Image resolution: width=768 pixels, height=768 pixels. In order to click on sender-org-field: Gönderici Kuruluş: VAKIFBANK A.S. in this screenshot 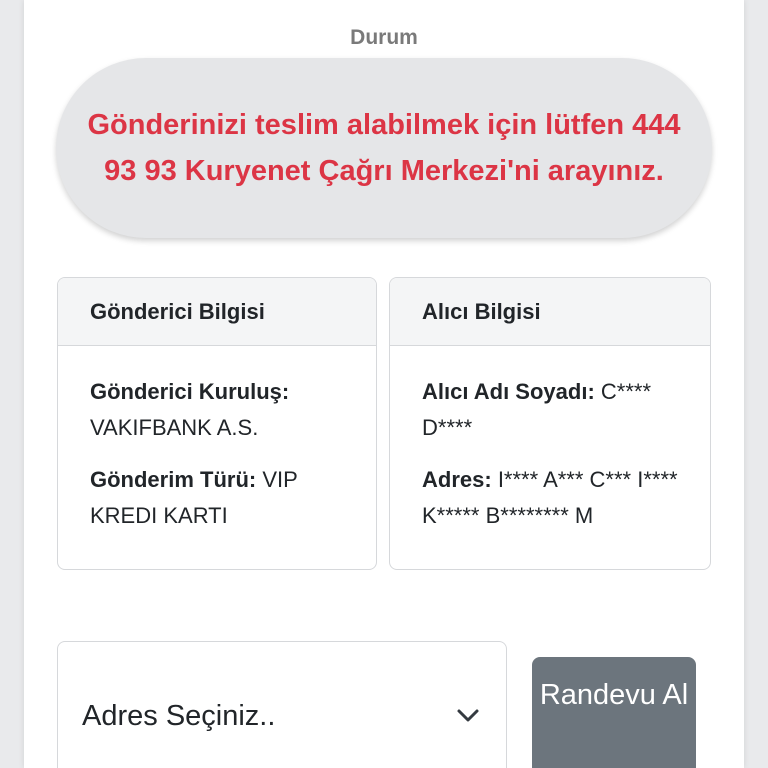, I will do `click(221, 410)`.